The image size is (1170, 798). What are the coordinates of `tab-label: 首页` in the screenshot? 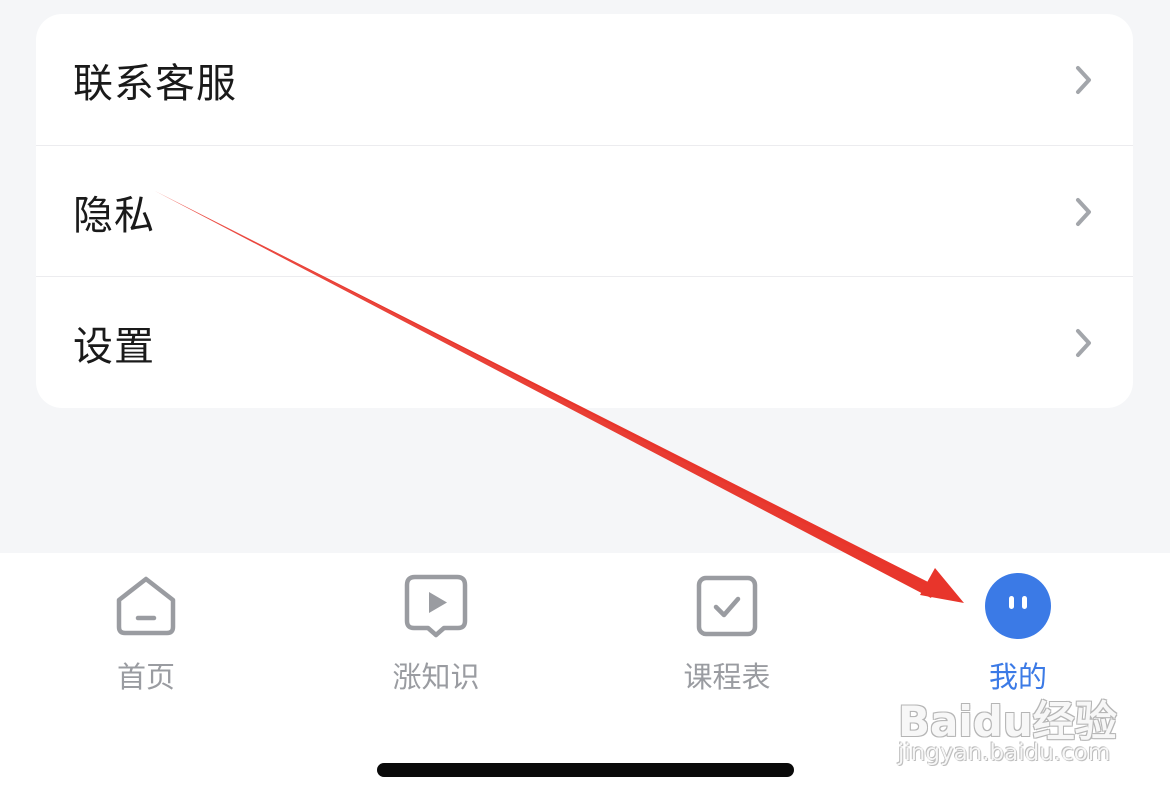 It's located at (145, 677).